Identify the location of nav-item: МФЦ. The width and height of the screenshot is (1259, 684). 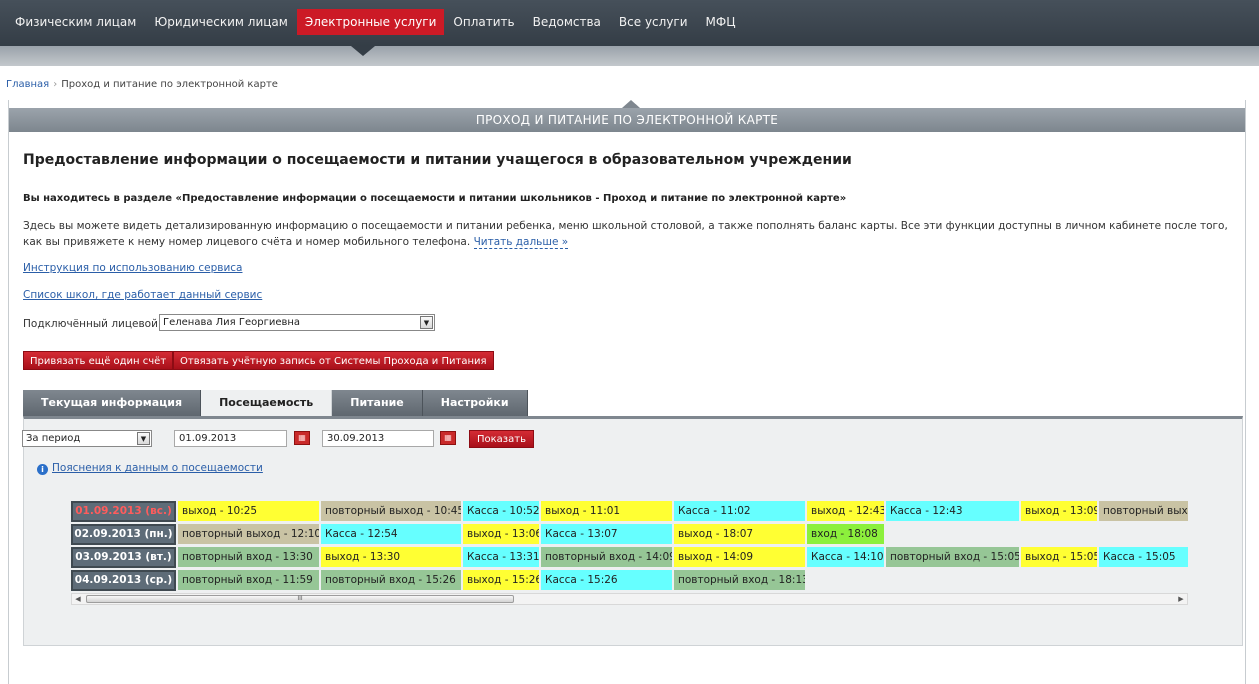
(721, 22).